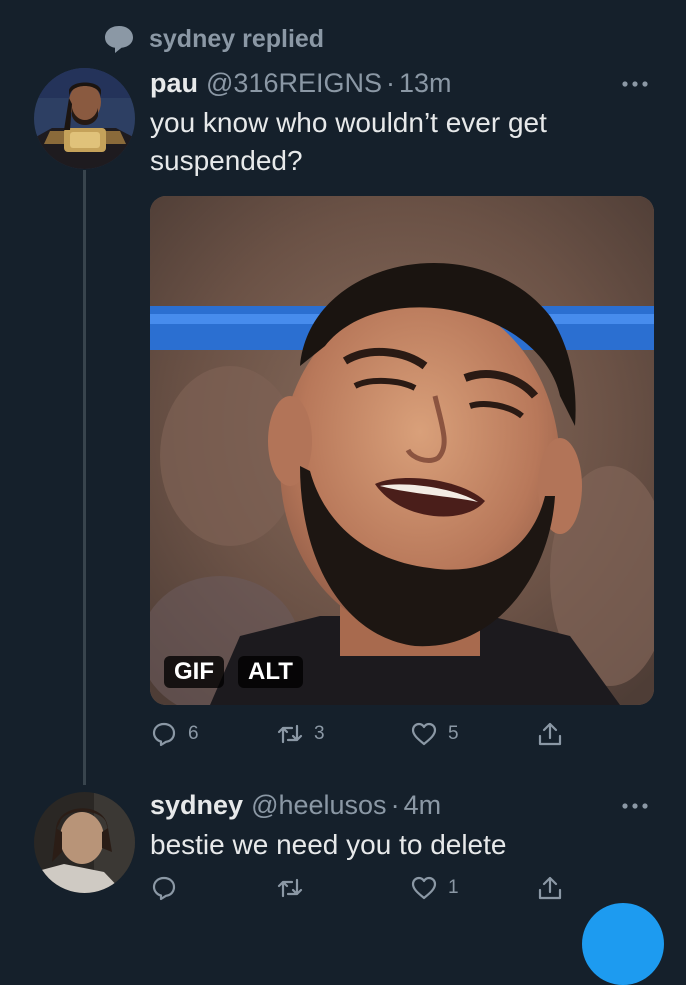 The image size is (686, 985). Describe the element at coordinates (84, 477) in the screenshot. I see `thread-line` at that location.